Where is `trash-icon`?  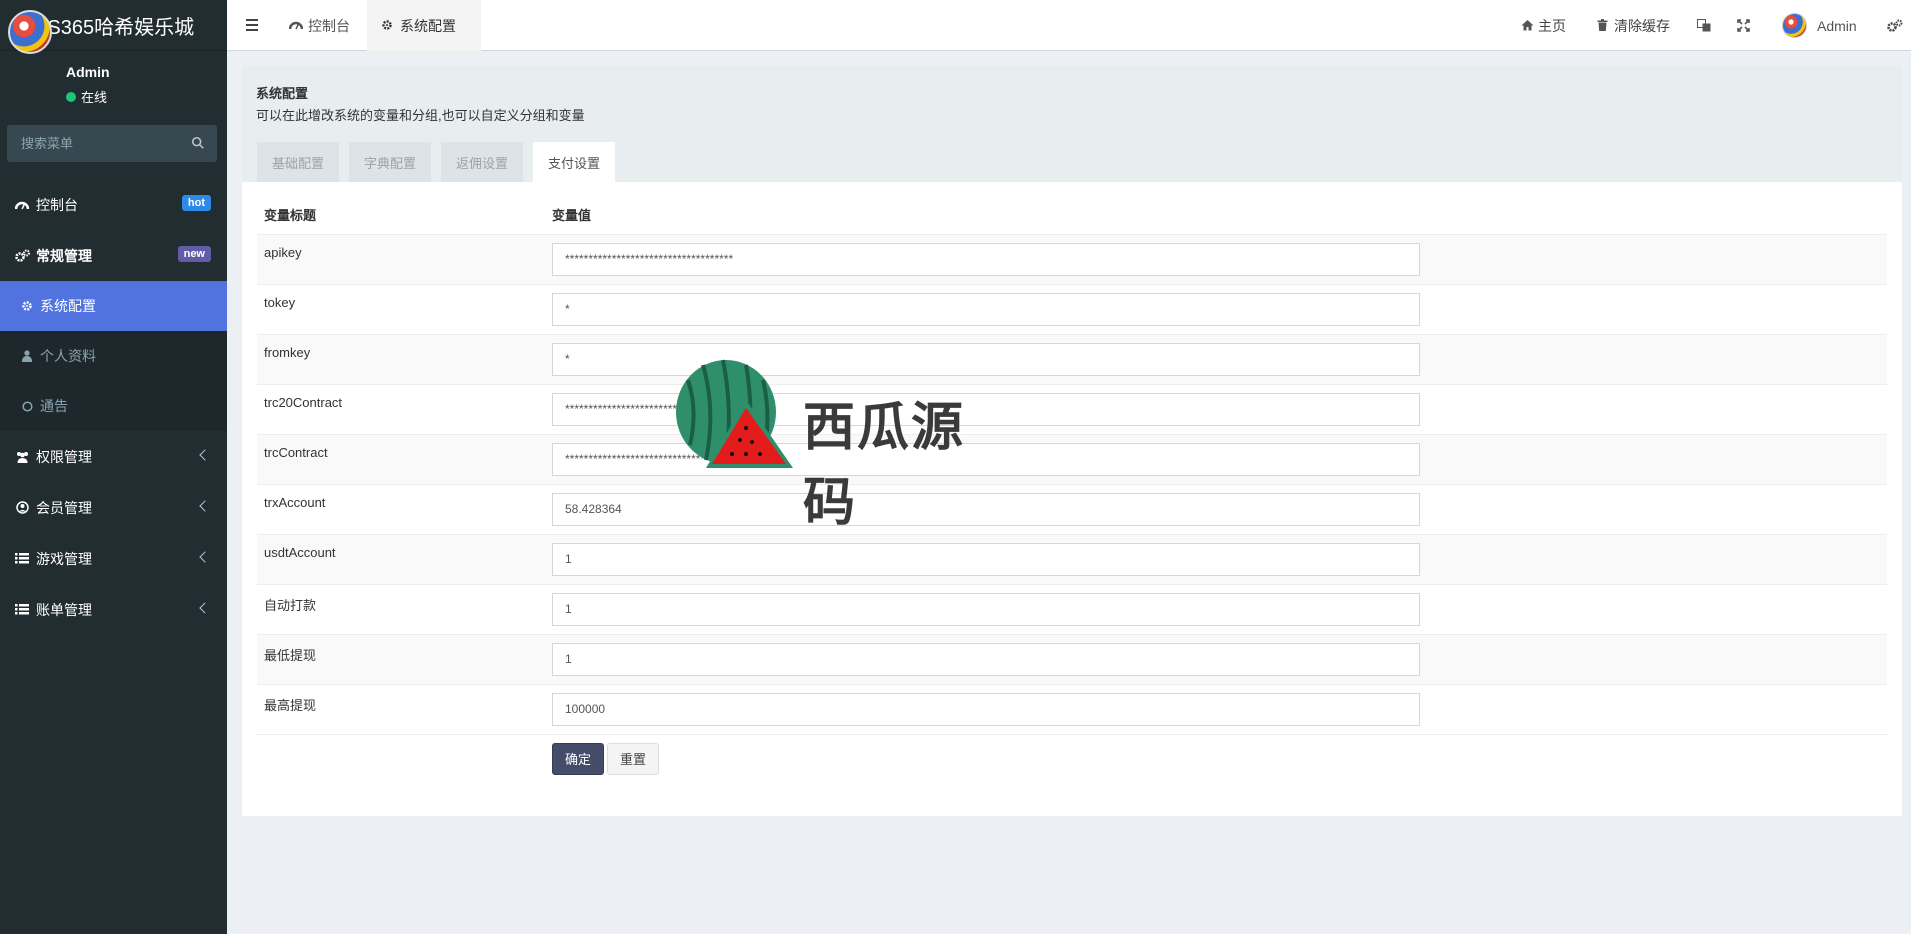
trash-icon is located at coordinates (1603, 25).